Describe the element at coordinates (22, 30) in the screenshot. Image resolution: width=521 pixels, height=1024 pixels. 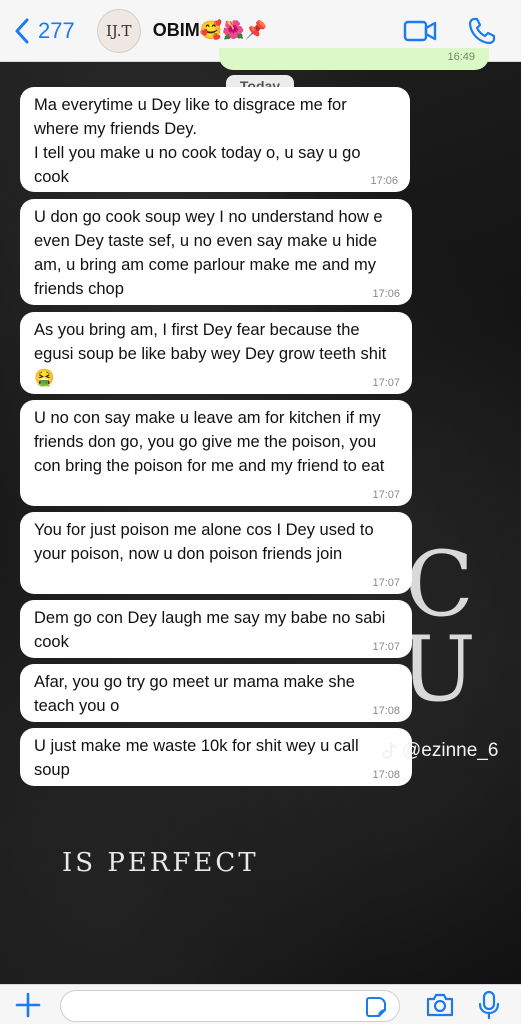
I see `chevron-left-icon` at that location.